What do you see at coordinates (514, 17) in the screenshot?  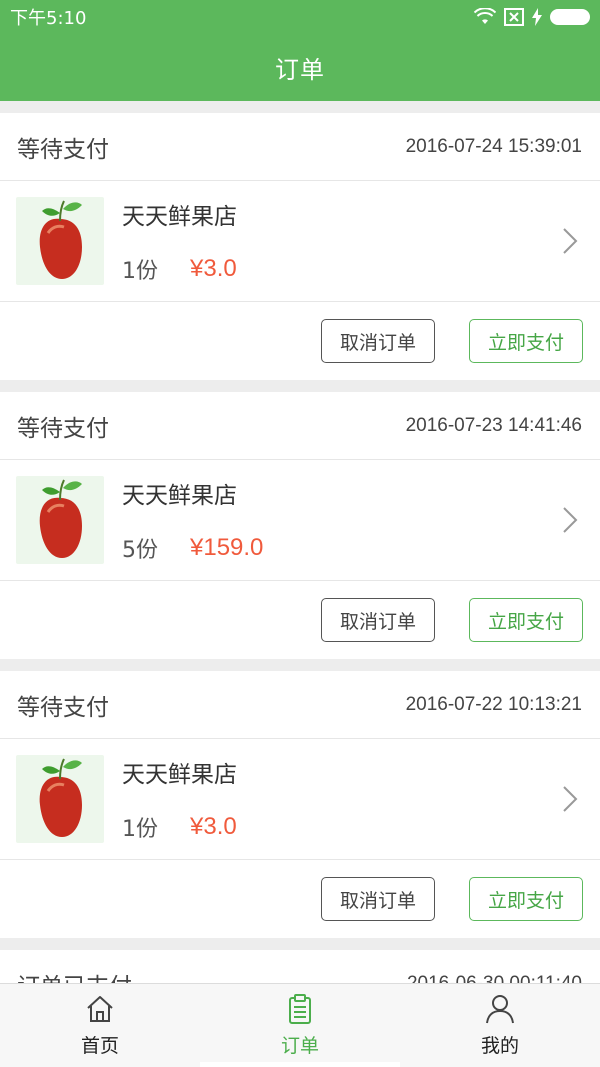 I see `no-sim-icon` at bounding box center [514, 17].